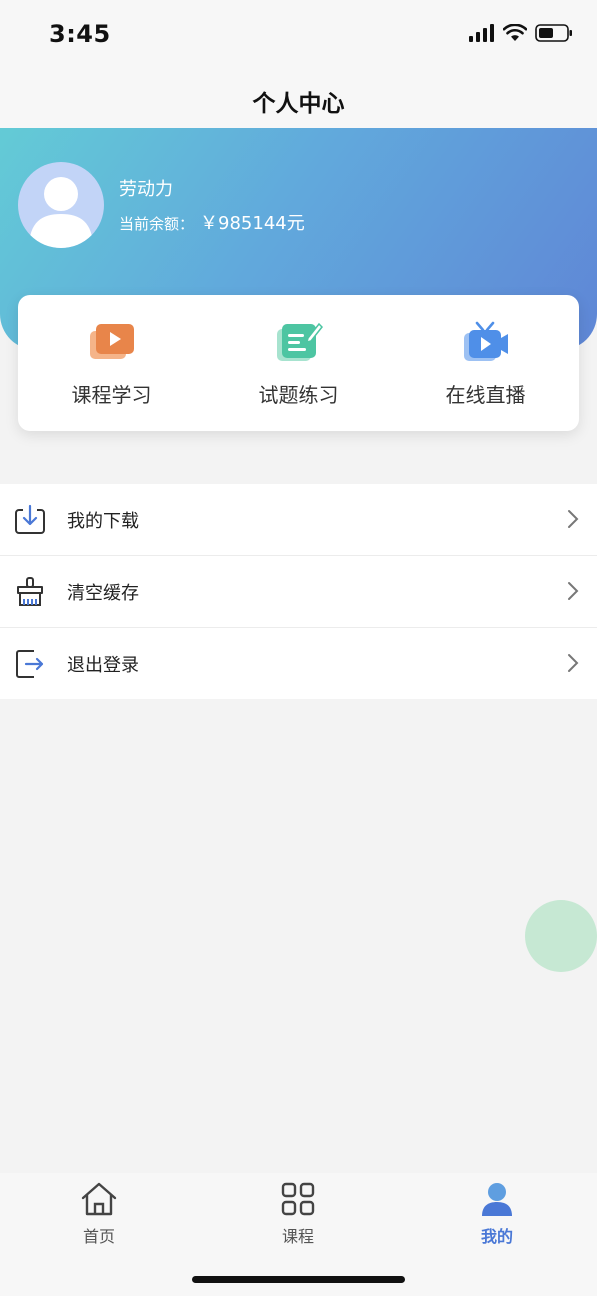 The width and height of the screenshot is (597, 1296). I want to click on balance-value: ￥985144元, so click(252, 223).